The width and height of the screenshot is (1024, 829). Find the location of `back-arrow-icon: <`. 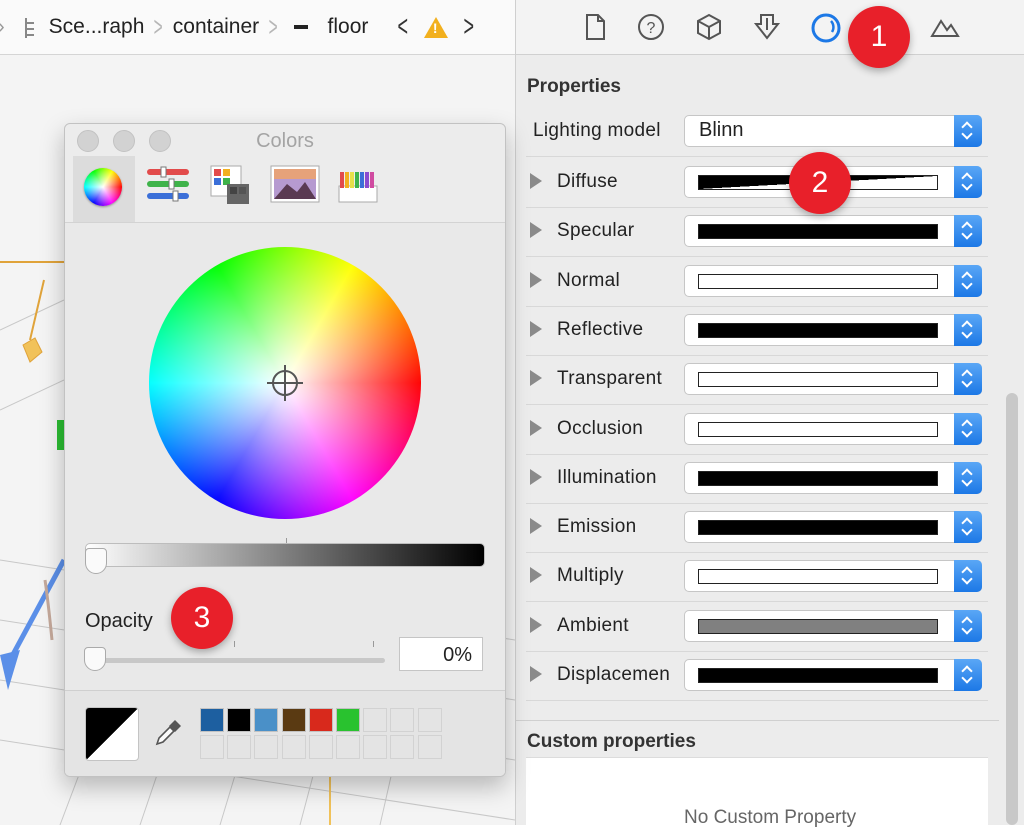

back-arrow-icon: < is located at coordinates (403, 27).